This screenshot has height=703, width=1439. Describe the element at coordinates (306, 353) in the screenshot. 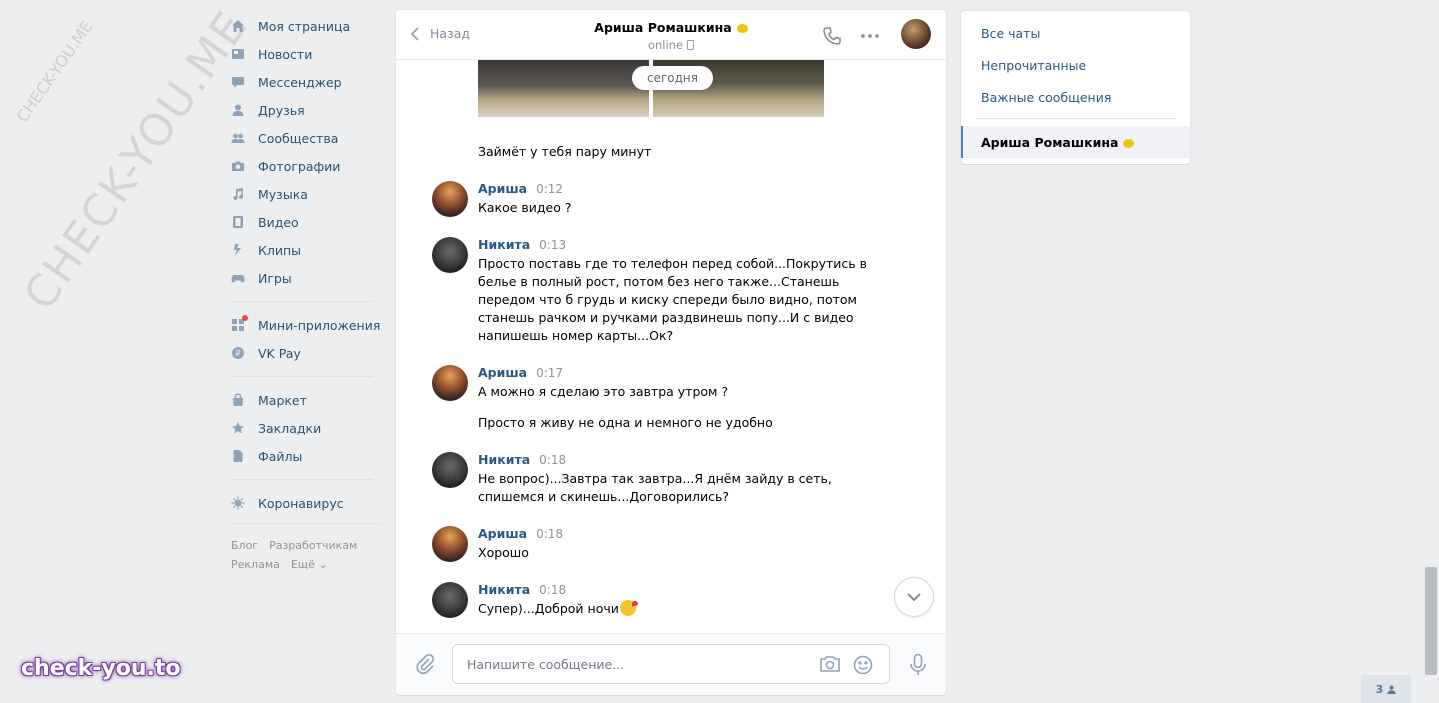

I see `nav-item-vk-pay: ₽ VK Pay` at that location.